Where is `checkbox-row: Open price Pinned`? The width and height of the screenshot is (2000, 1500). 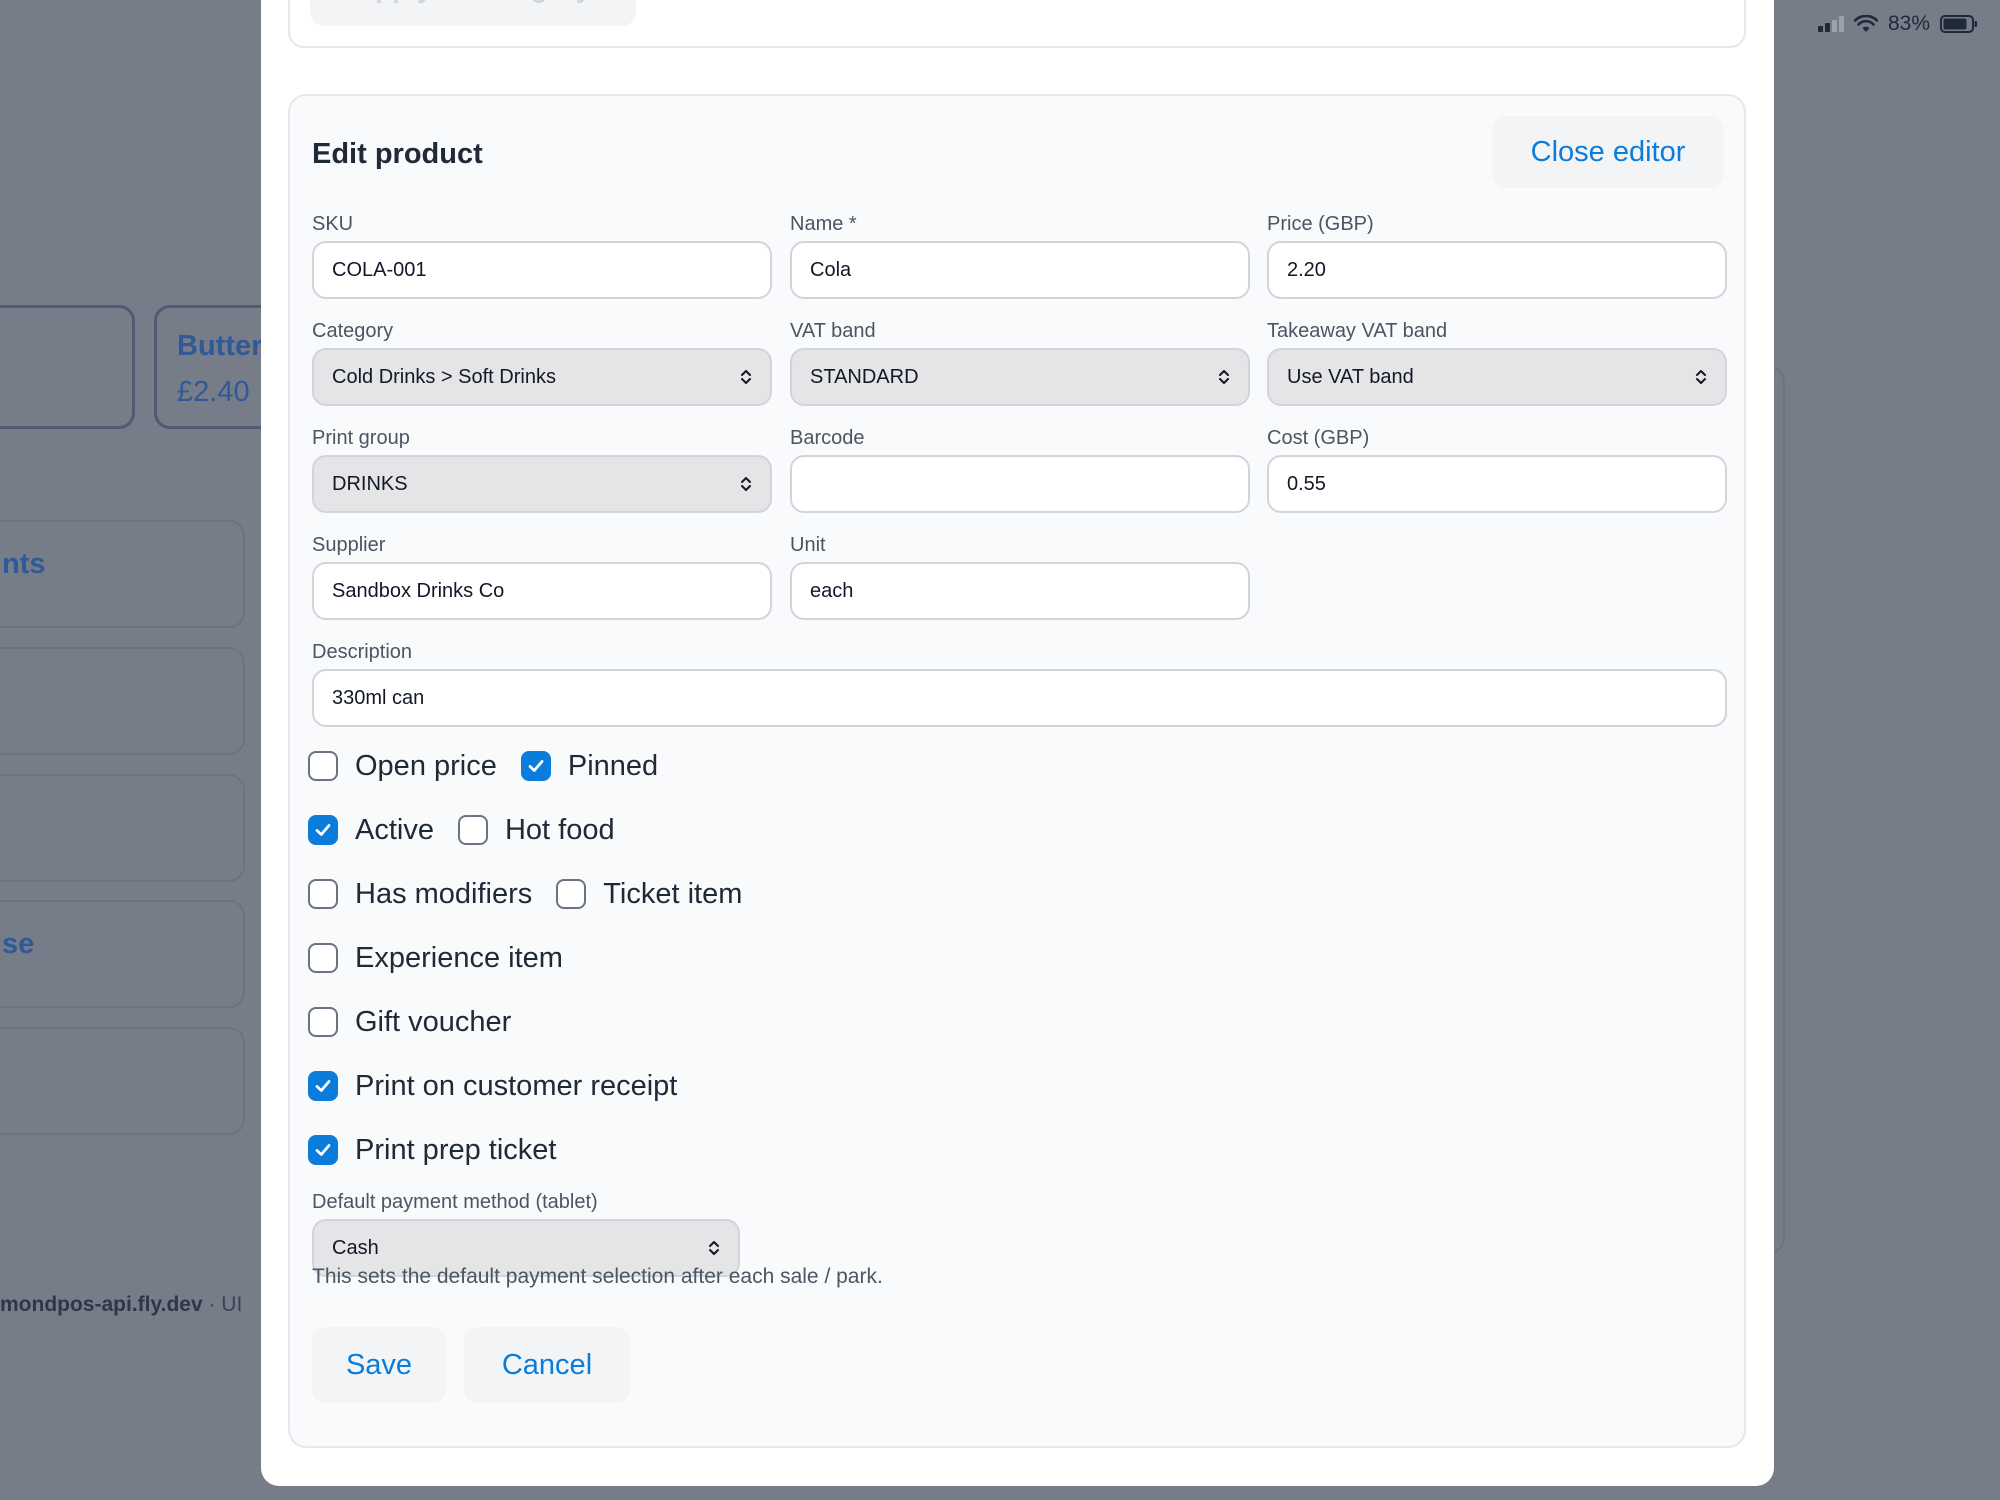
checkbox-row: Open price Pinned is located at coordinates (495, 766).